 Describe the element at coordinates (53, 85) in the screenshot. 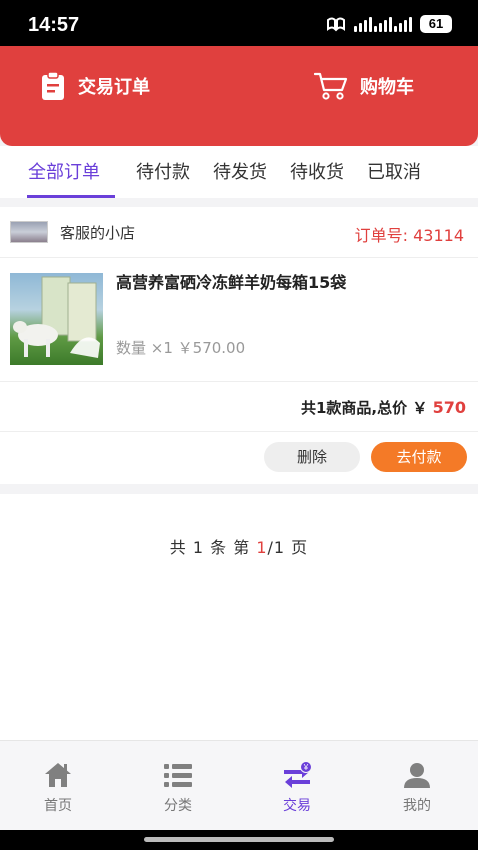

I see `clipboard-icon` at that location.